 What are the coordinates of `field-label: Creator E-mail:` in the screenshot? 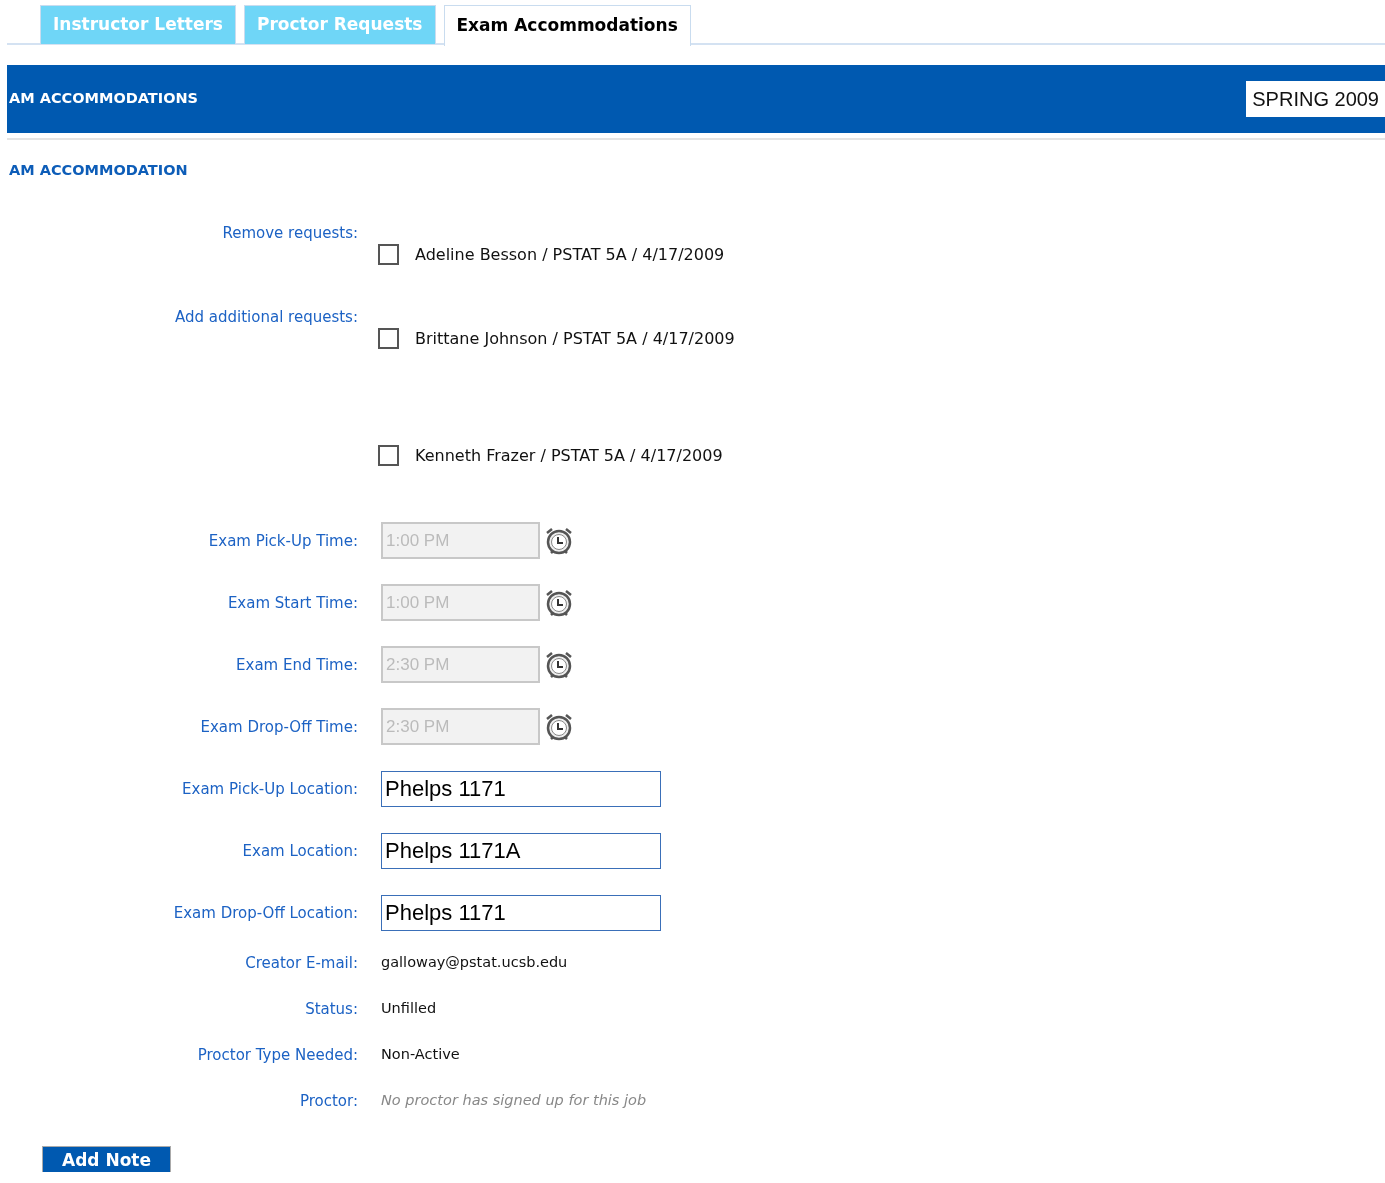 It's located at (301, 963).